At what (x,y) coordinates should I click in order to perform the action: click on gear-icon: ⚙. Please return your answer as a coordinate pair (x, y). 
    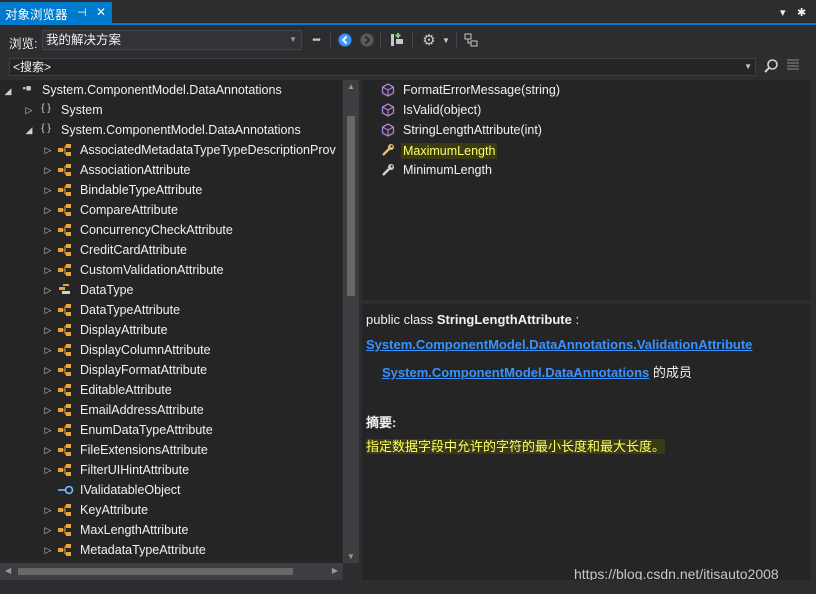
    Looking at the image, I should click on (429, 40).